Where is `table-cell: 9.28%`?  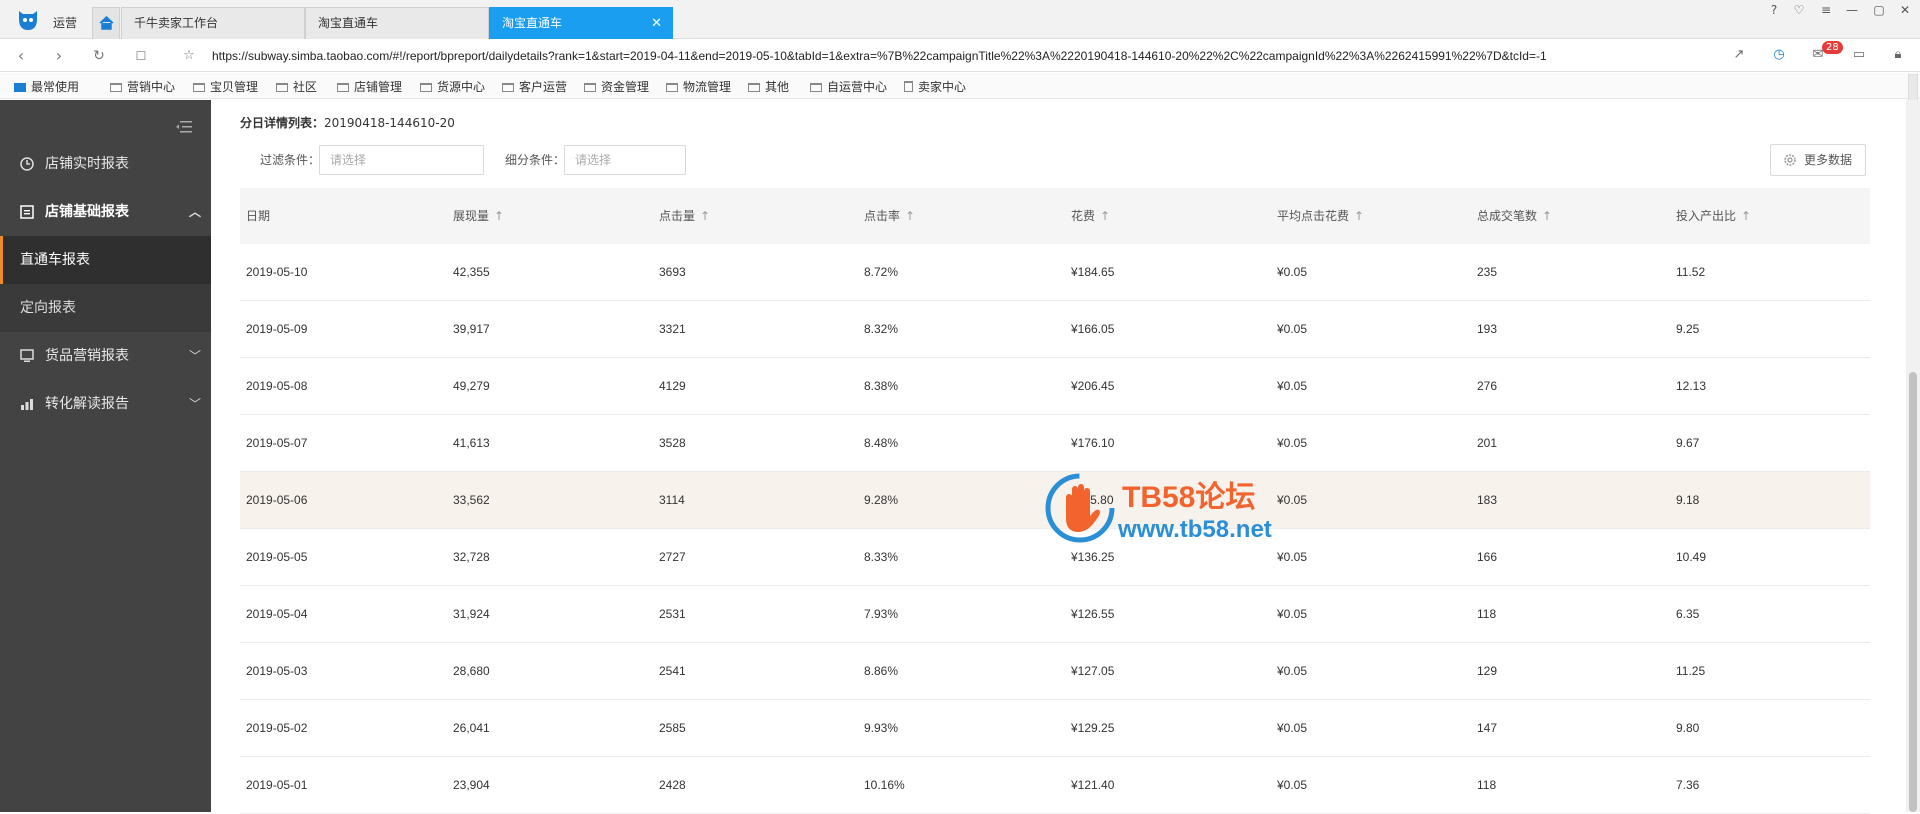 table-cell: 9.28% is located at coordinates (881, 500).